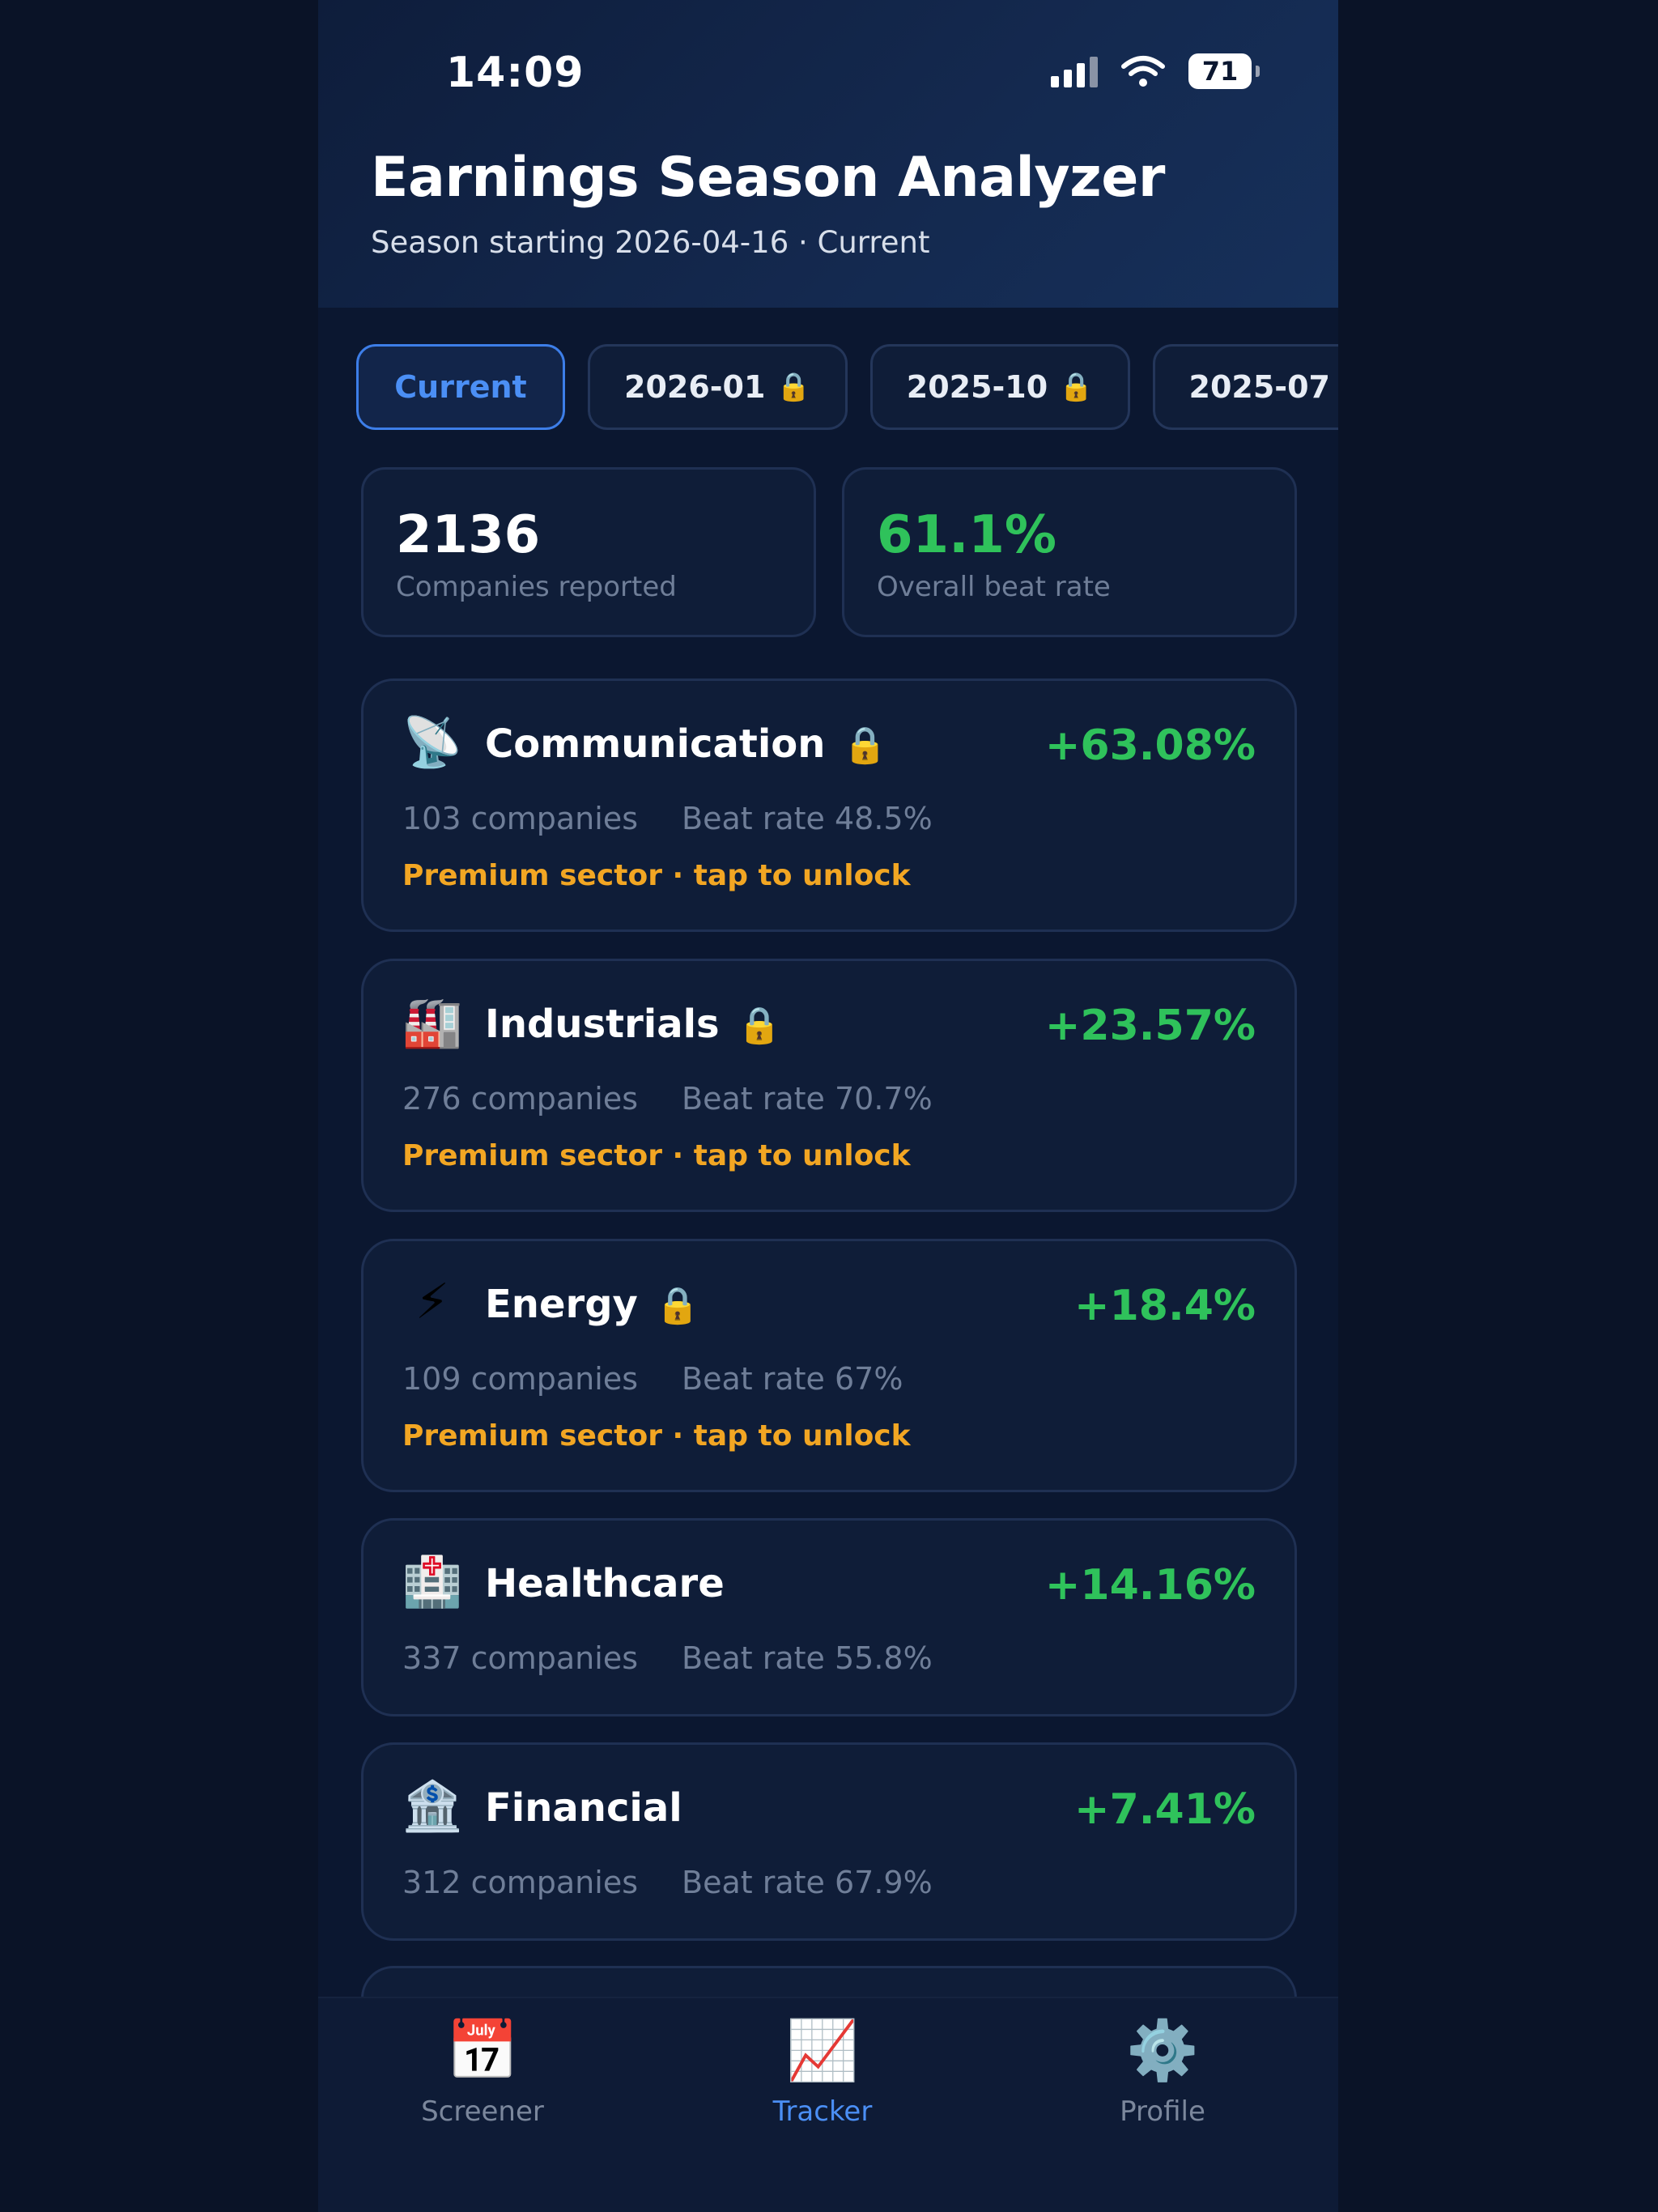  I want to click on tab-2025-07: 2025-07 🔒, so click(1245, 387).